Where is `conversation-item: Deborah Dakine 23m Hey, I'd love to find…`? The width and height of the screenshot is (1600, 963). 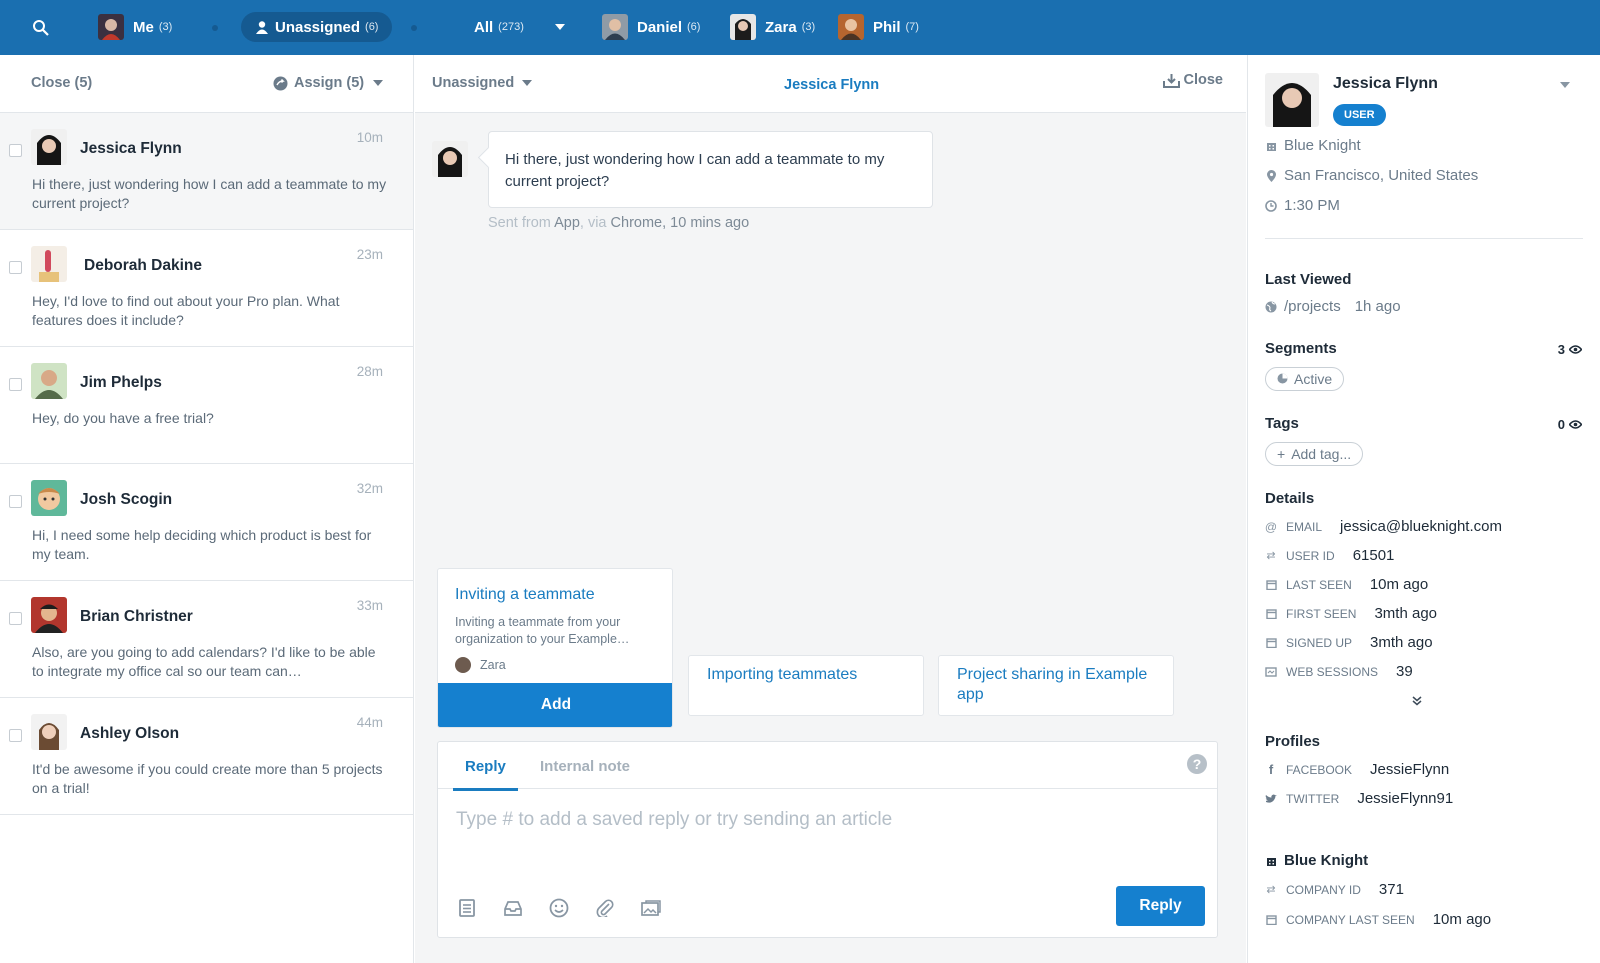
conversation-item: Deborah Dakine 23m Hey, I'd love to find… is located at coordinates (206, 288).